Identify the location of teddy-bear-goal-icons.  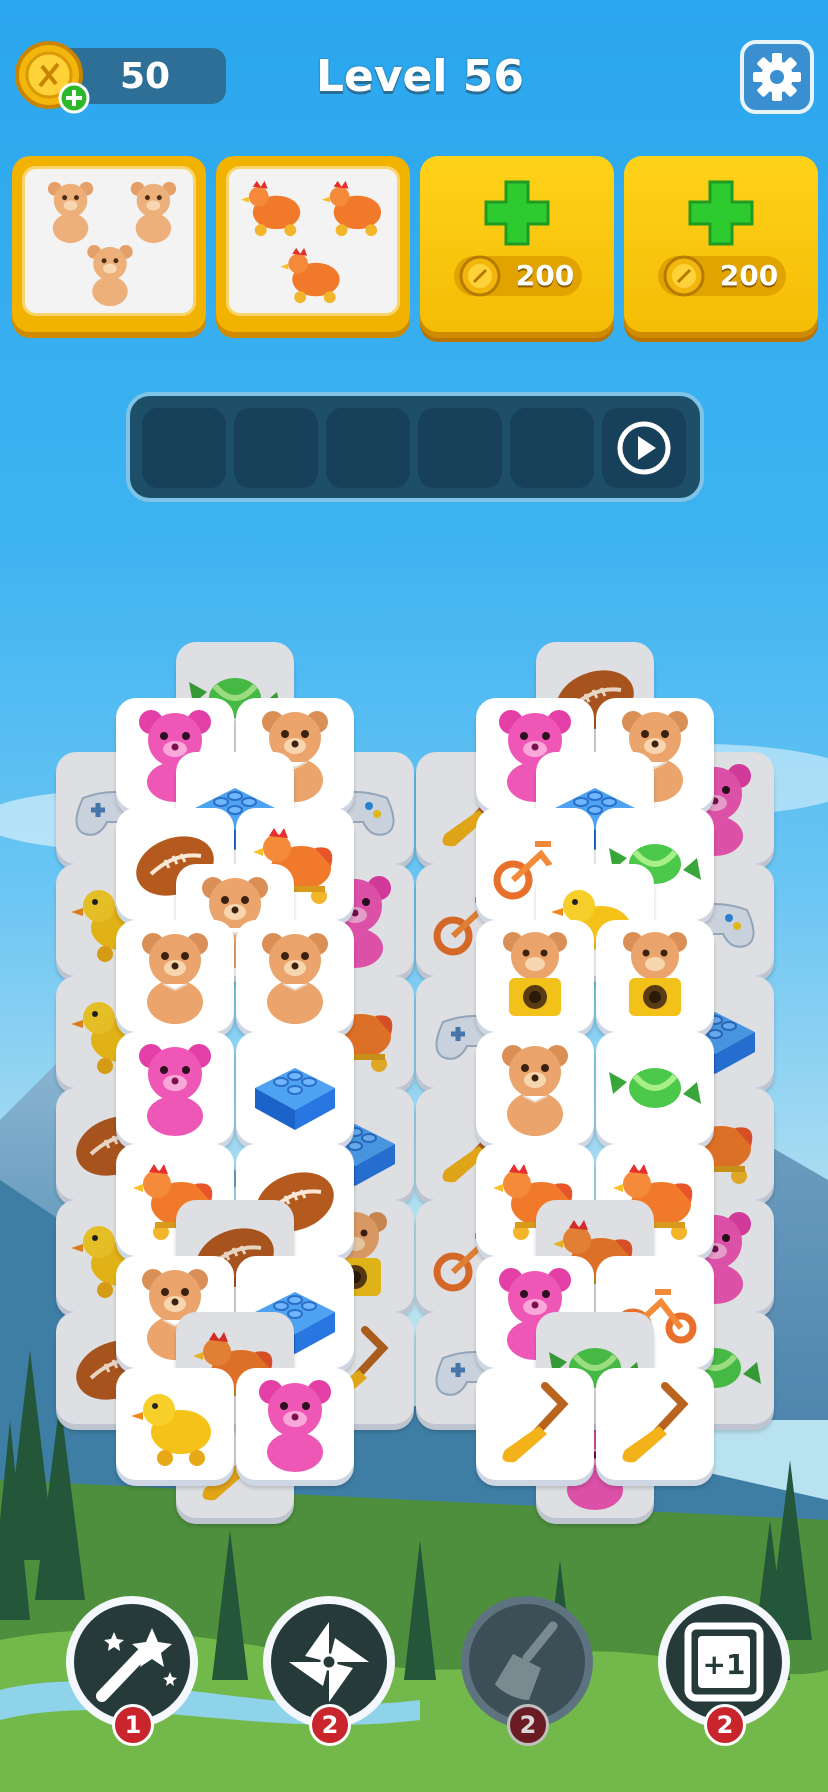
(112, 244).